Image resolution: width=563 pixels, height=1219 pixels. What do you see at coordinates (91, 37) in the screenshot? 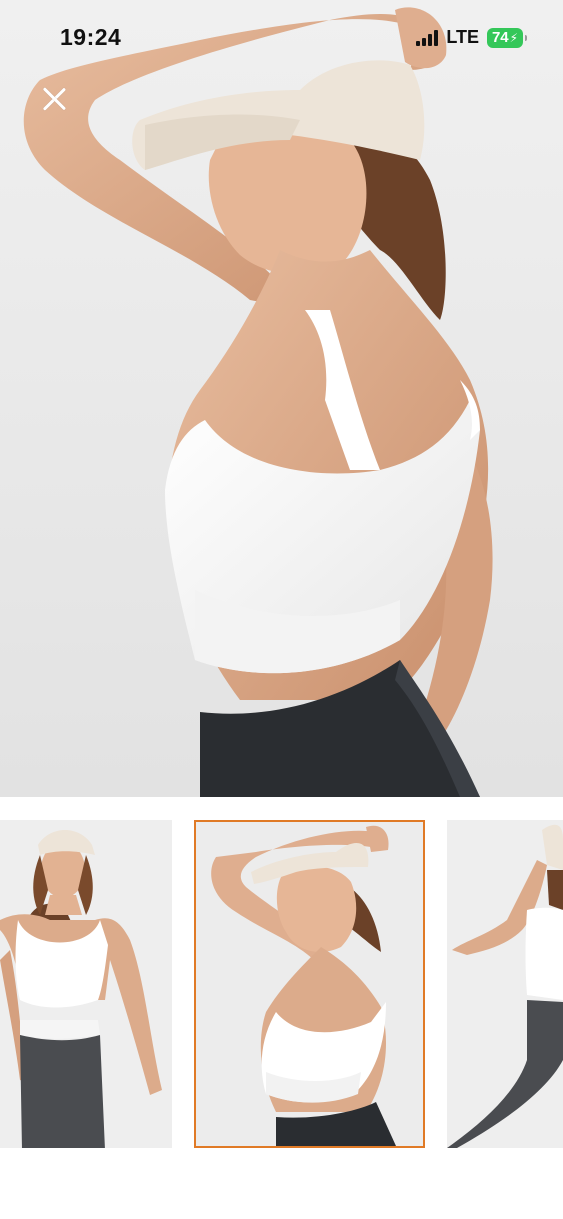
I see `status-time: 19:24` at bounding box center [91, 37].